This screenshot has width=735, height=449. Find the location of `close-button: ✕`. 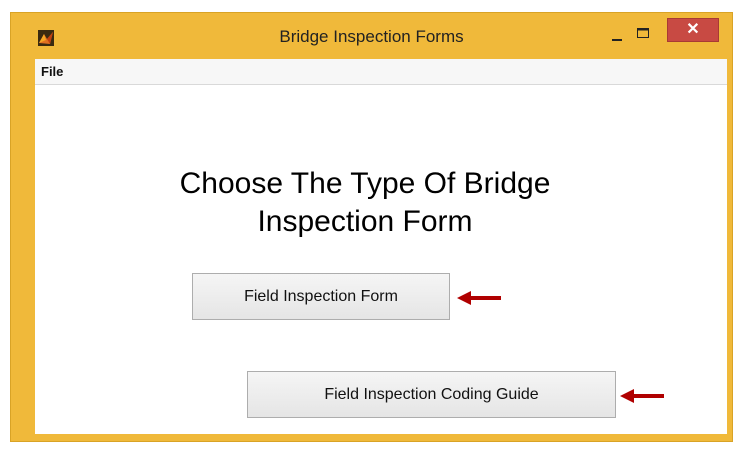

close-button: ✕ is located at coordinates (693, 30).